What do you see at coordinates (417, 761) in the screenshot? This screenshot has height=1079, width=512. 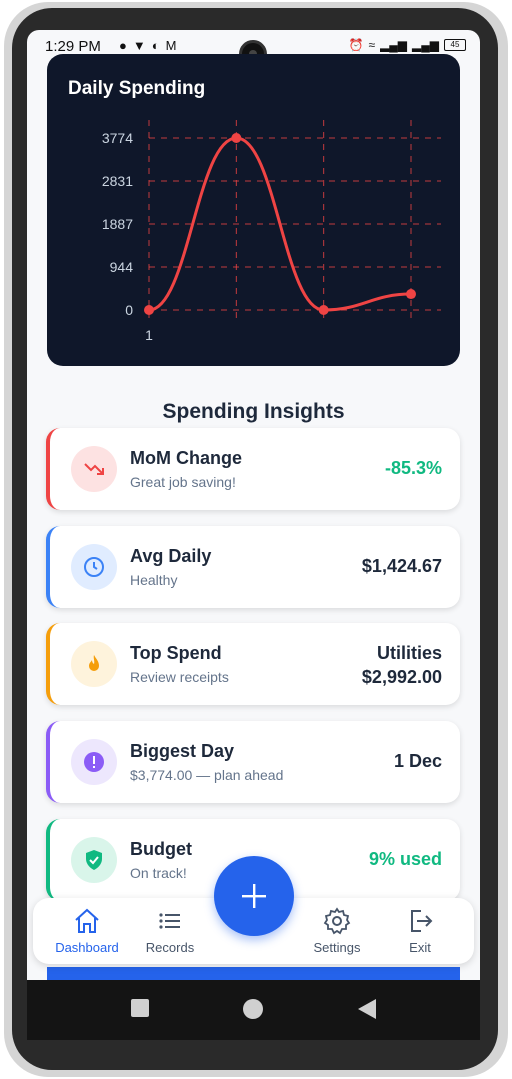 I see `insight-value: 1 Dec` at bounding box center [417, 761].